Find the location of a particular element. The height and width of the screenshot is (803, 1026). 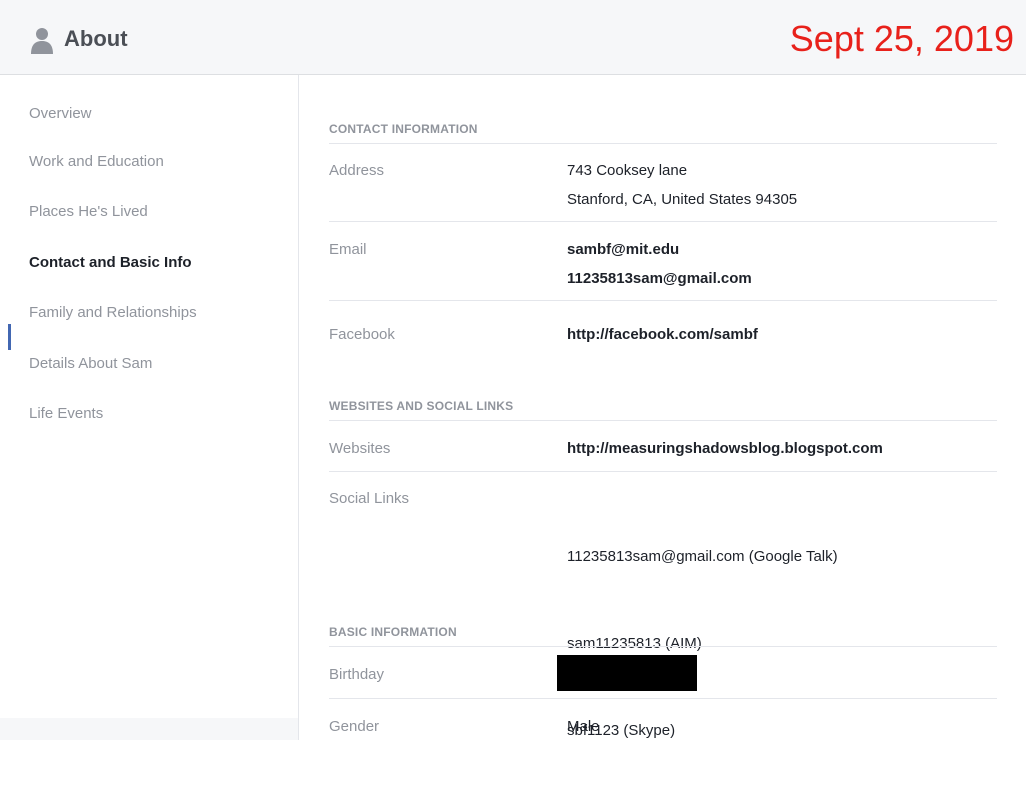

email-link-1: sambf@mit.edu is located at coordinates (659, 249).